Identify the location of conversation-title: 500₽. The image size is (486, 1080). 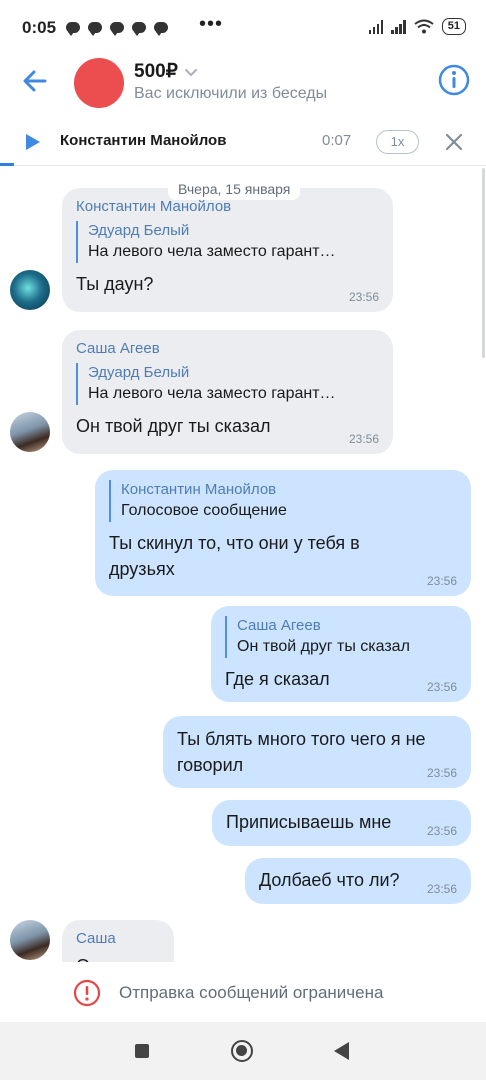
(166, 71).